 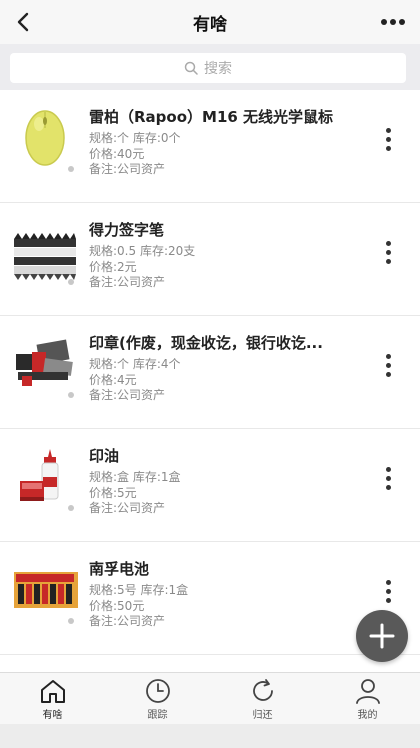 What do you see at coordinates (211, 117) in the screenshot?
I see `item-name: 雷柏（Rapoo）M16 无线光学鼠标` at bounding box center [211, 117].